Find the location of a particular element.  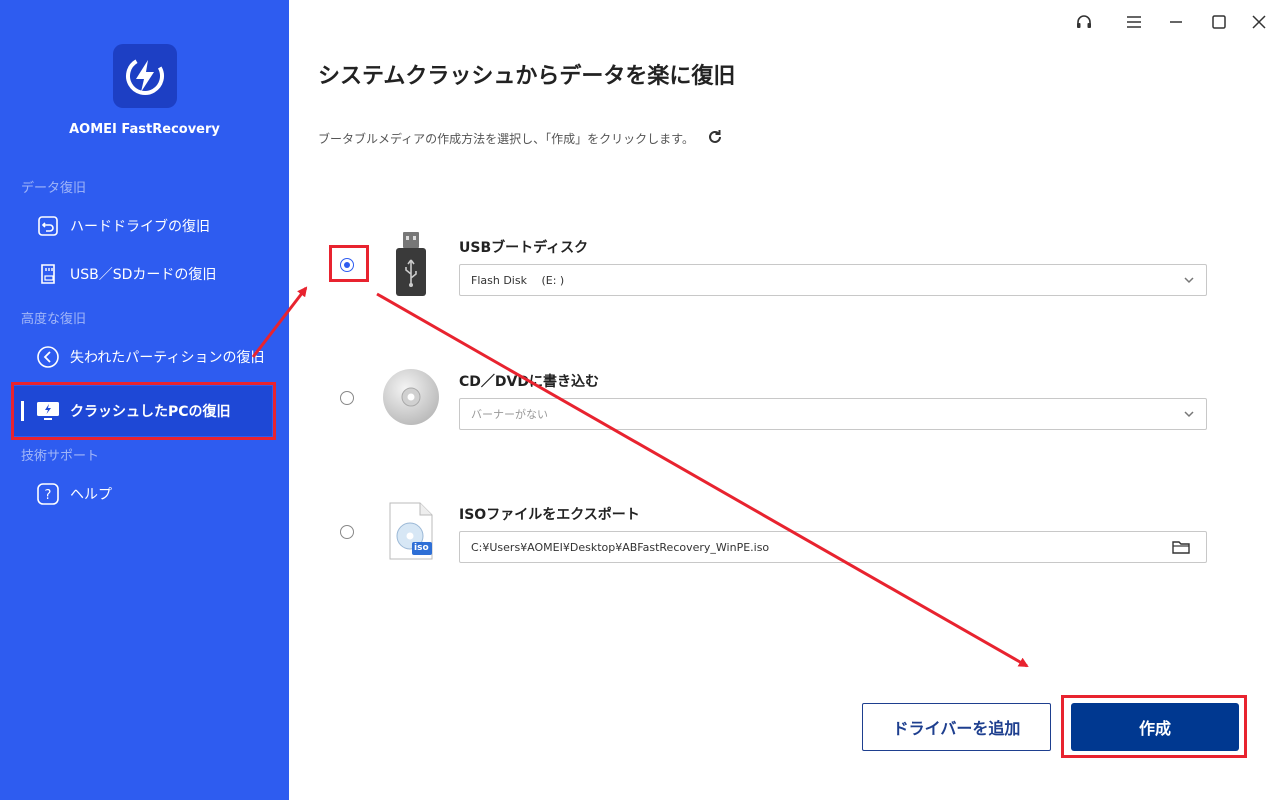

sidebar-item-label: 失われたパーティションの復旧 is located at coordinates (167, 358).